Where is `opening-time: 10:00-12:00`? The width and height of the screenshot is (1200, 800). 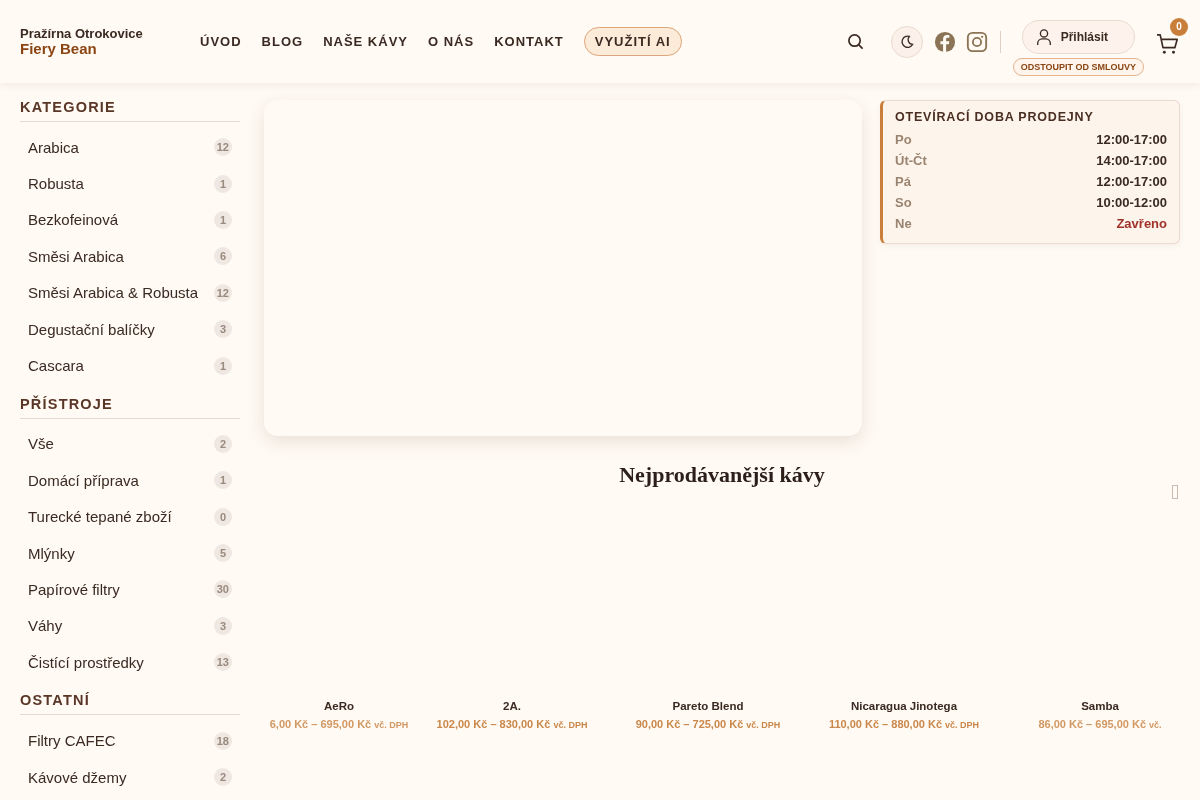
opening-time: 10:00-12:00 is located at coordinates (1131, 202).